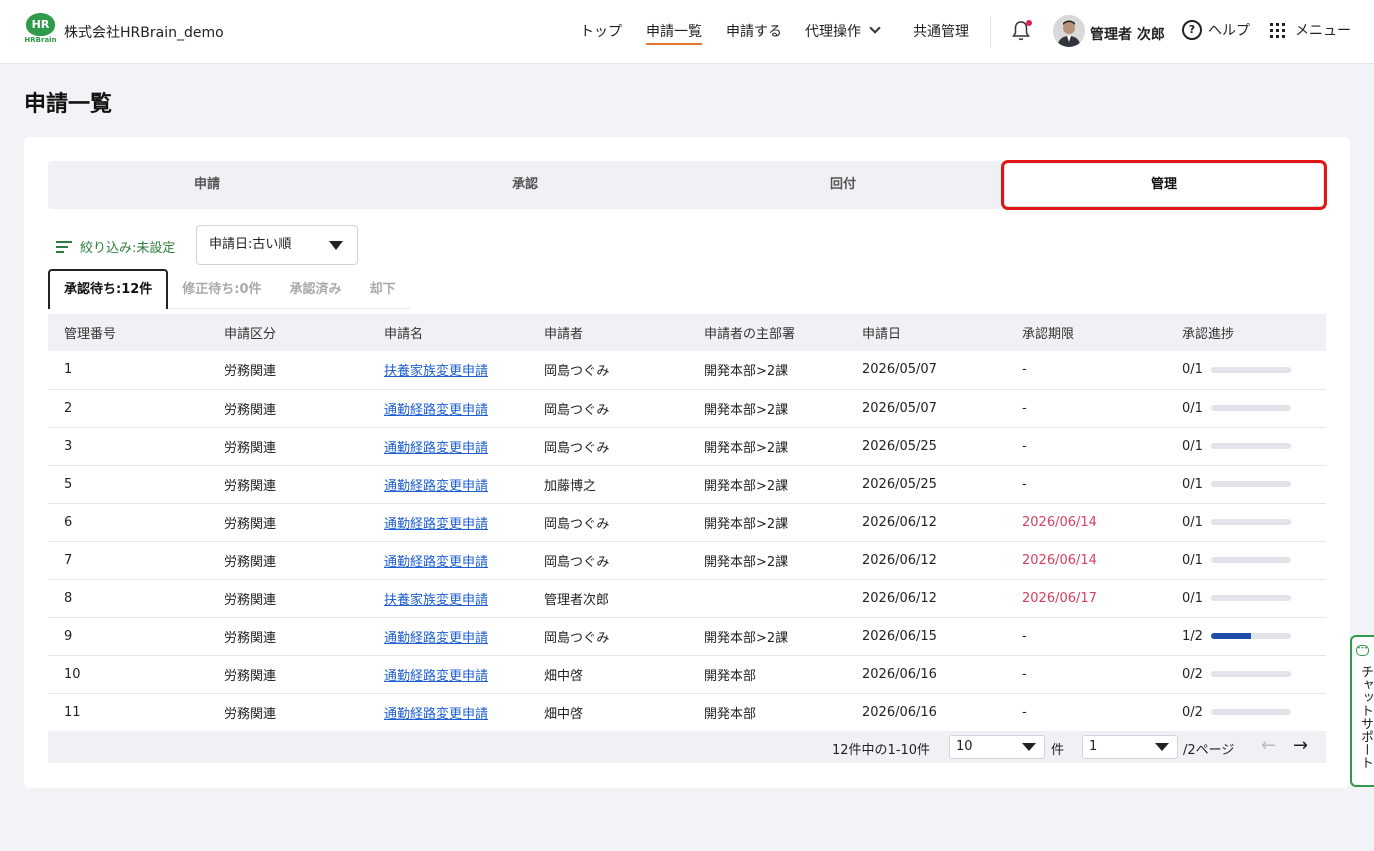  Describe the element at coordinates (687, 636) in the screenshot. I see `table-row: 9 労務関連 通勤経路変更申請 岡島つぐみ 開発本部>2課 2026/06/15-1/2` at that location.